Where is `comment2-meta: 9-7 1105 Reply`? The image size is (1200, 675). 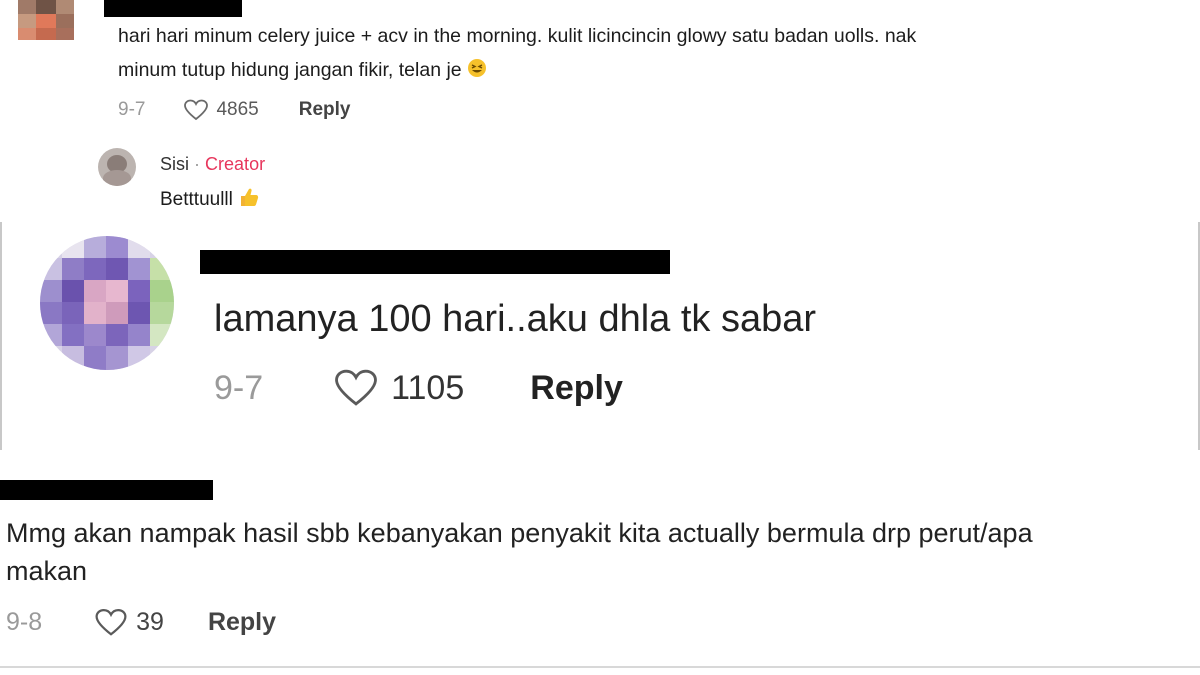 comment2-meta: 9-7 1105 Reply is located at coordinates (418, 388).